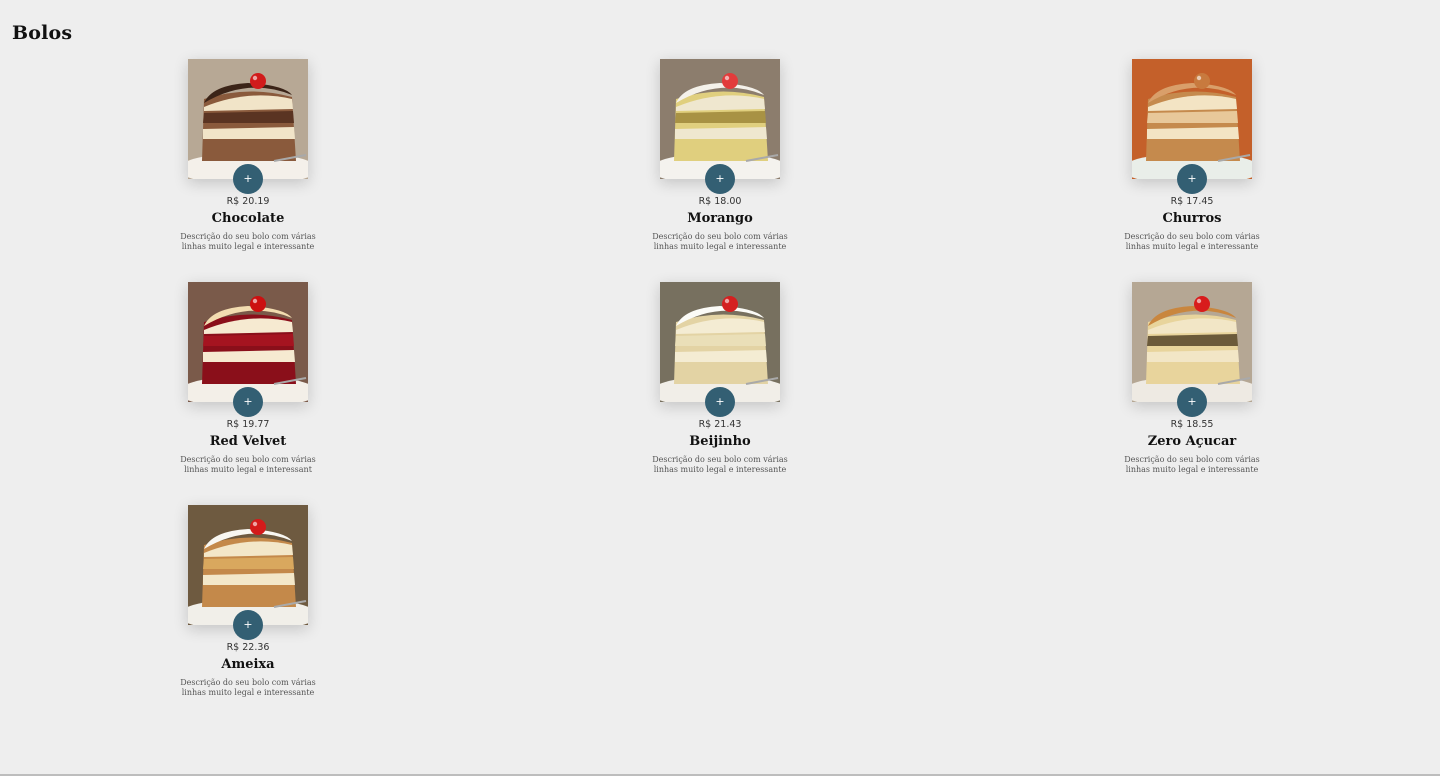 The height and width of the screenshot is (776, 1440). I want to click on product-name: Churros, so click(1192, 218).